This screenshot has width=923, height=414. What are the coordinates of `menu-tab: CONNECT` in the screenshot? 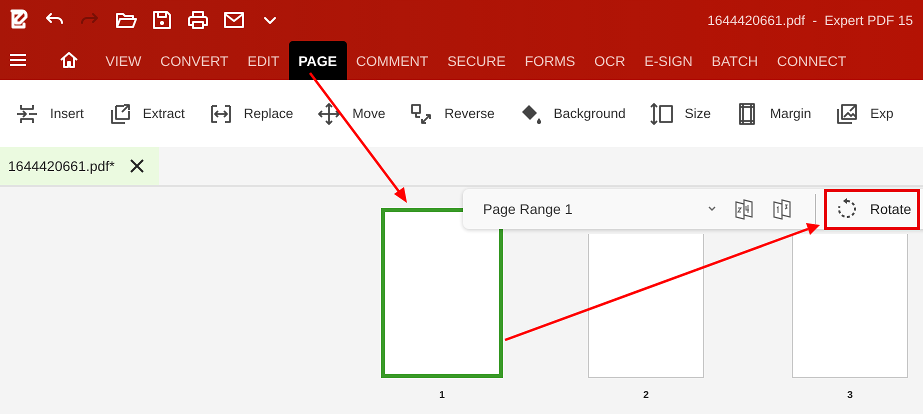 It's located at (812, 60).